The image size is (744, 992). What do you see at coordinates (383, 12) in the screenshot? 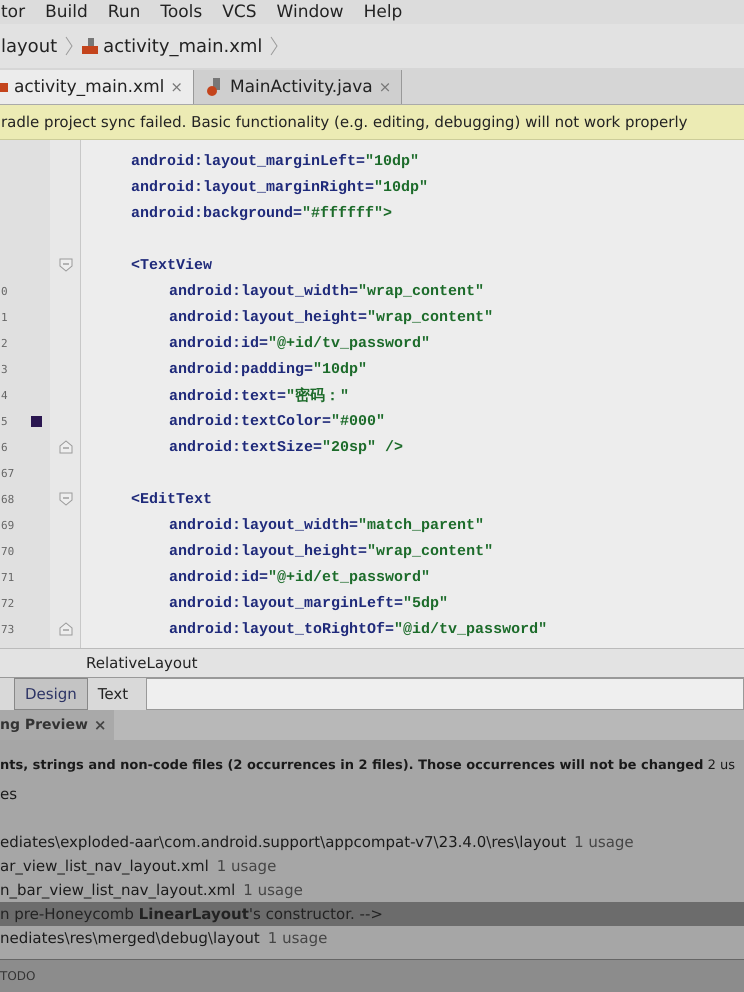
I see `menu-item: Help` at bounding box center [383, 12].